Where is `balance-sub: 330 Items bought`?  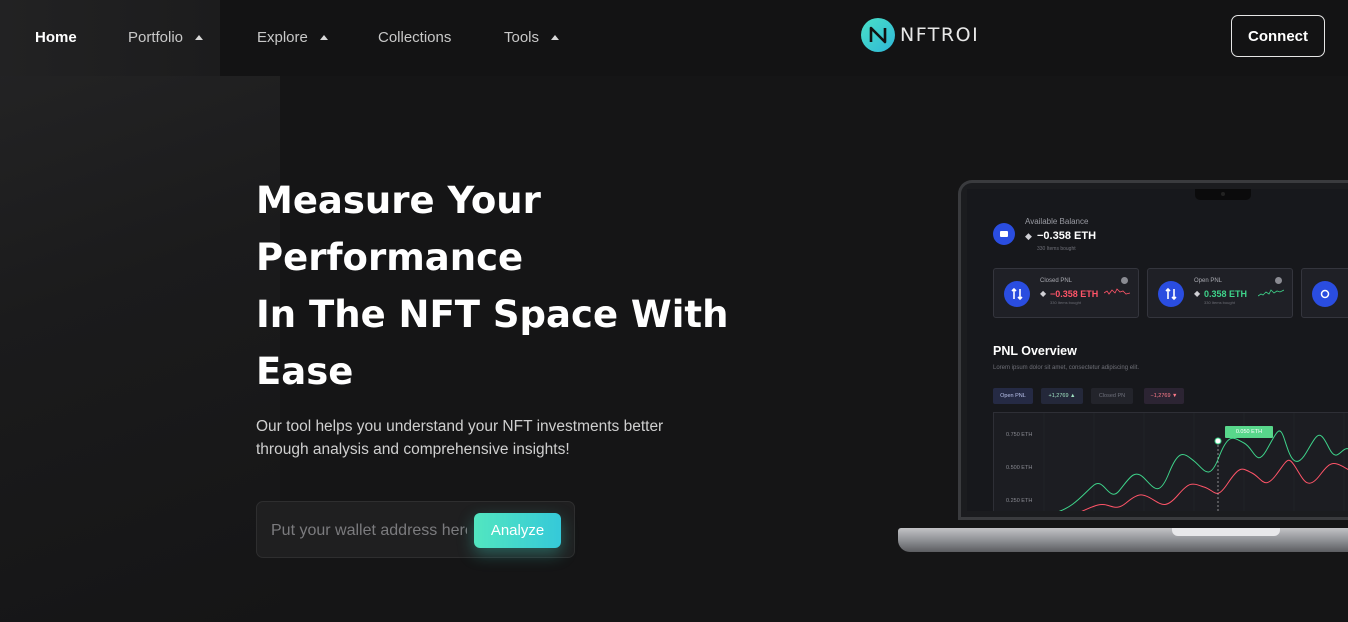
balance-sub: 330 Items bought is located at coordinates (1056, 249).